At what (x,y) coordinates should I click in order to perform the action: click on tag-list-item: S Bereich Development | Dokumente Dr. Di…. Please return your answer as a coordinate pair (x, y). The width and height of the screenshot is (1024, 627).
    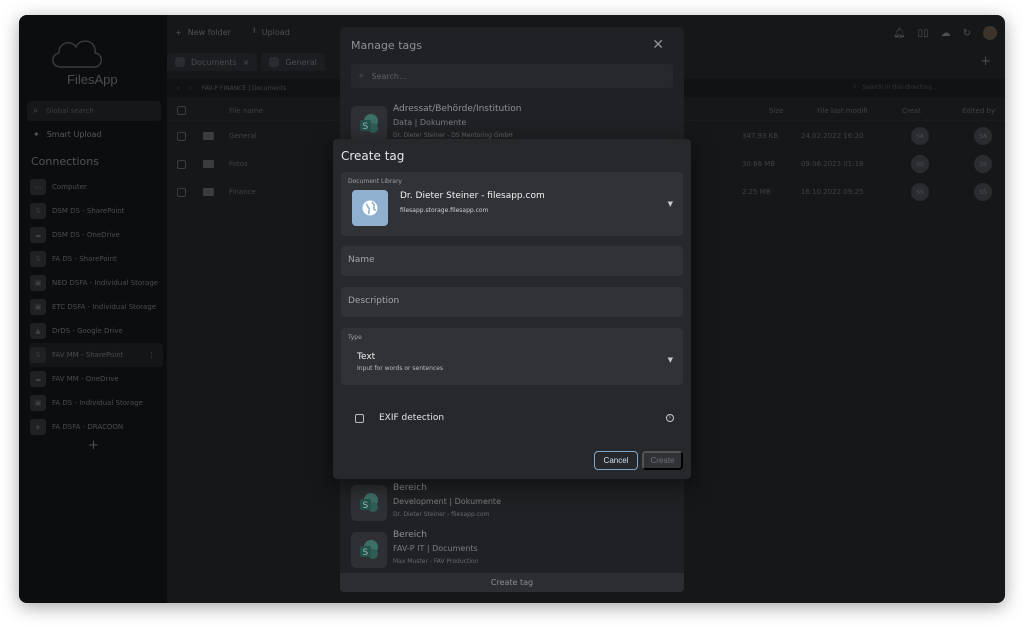
    Looking at the image, I should click on (512, 503).